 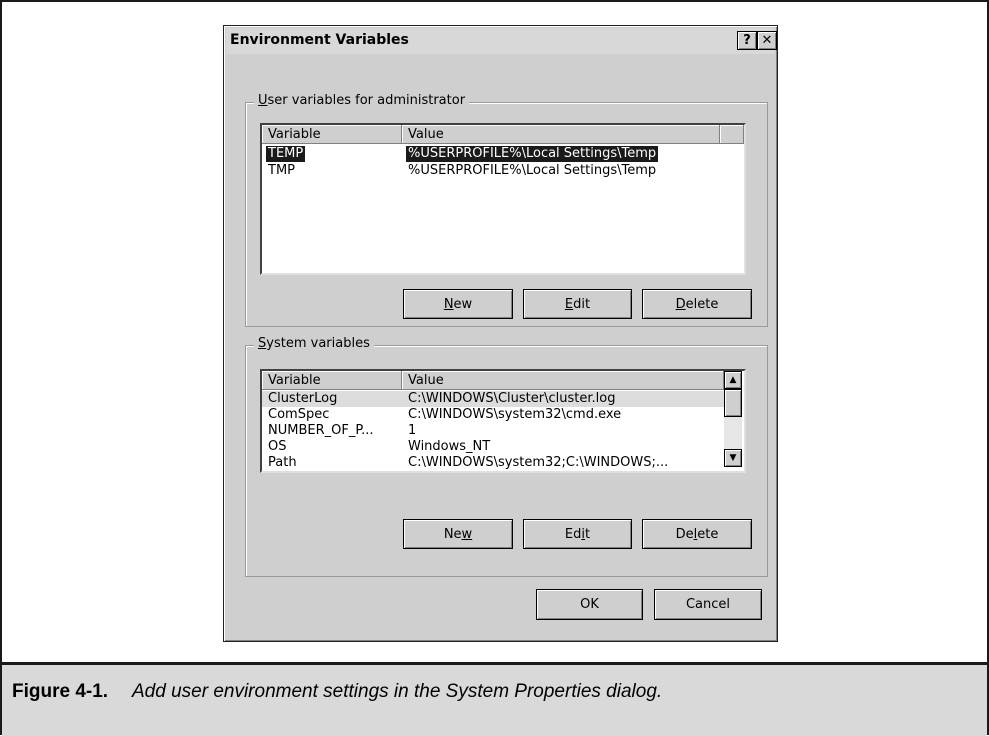 What do you see at coordinates (733, 458) in the screenshot?
I see `scroll-down-icon: ▼` at bounding box center [733, 458].